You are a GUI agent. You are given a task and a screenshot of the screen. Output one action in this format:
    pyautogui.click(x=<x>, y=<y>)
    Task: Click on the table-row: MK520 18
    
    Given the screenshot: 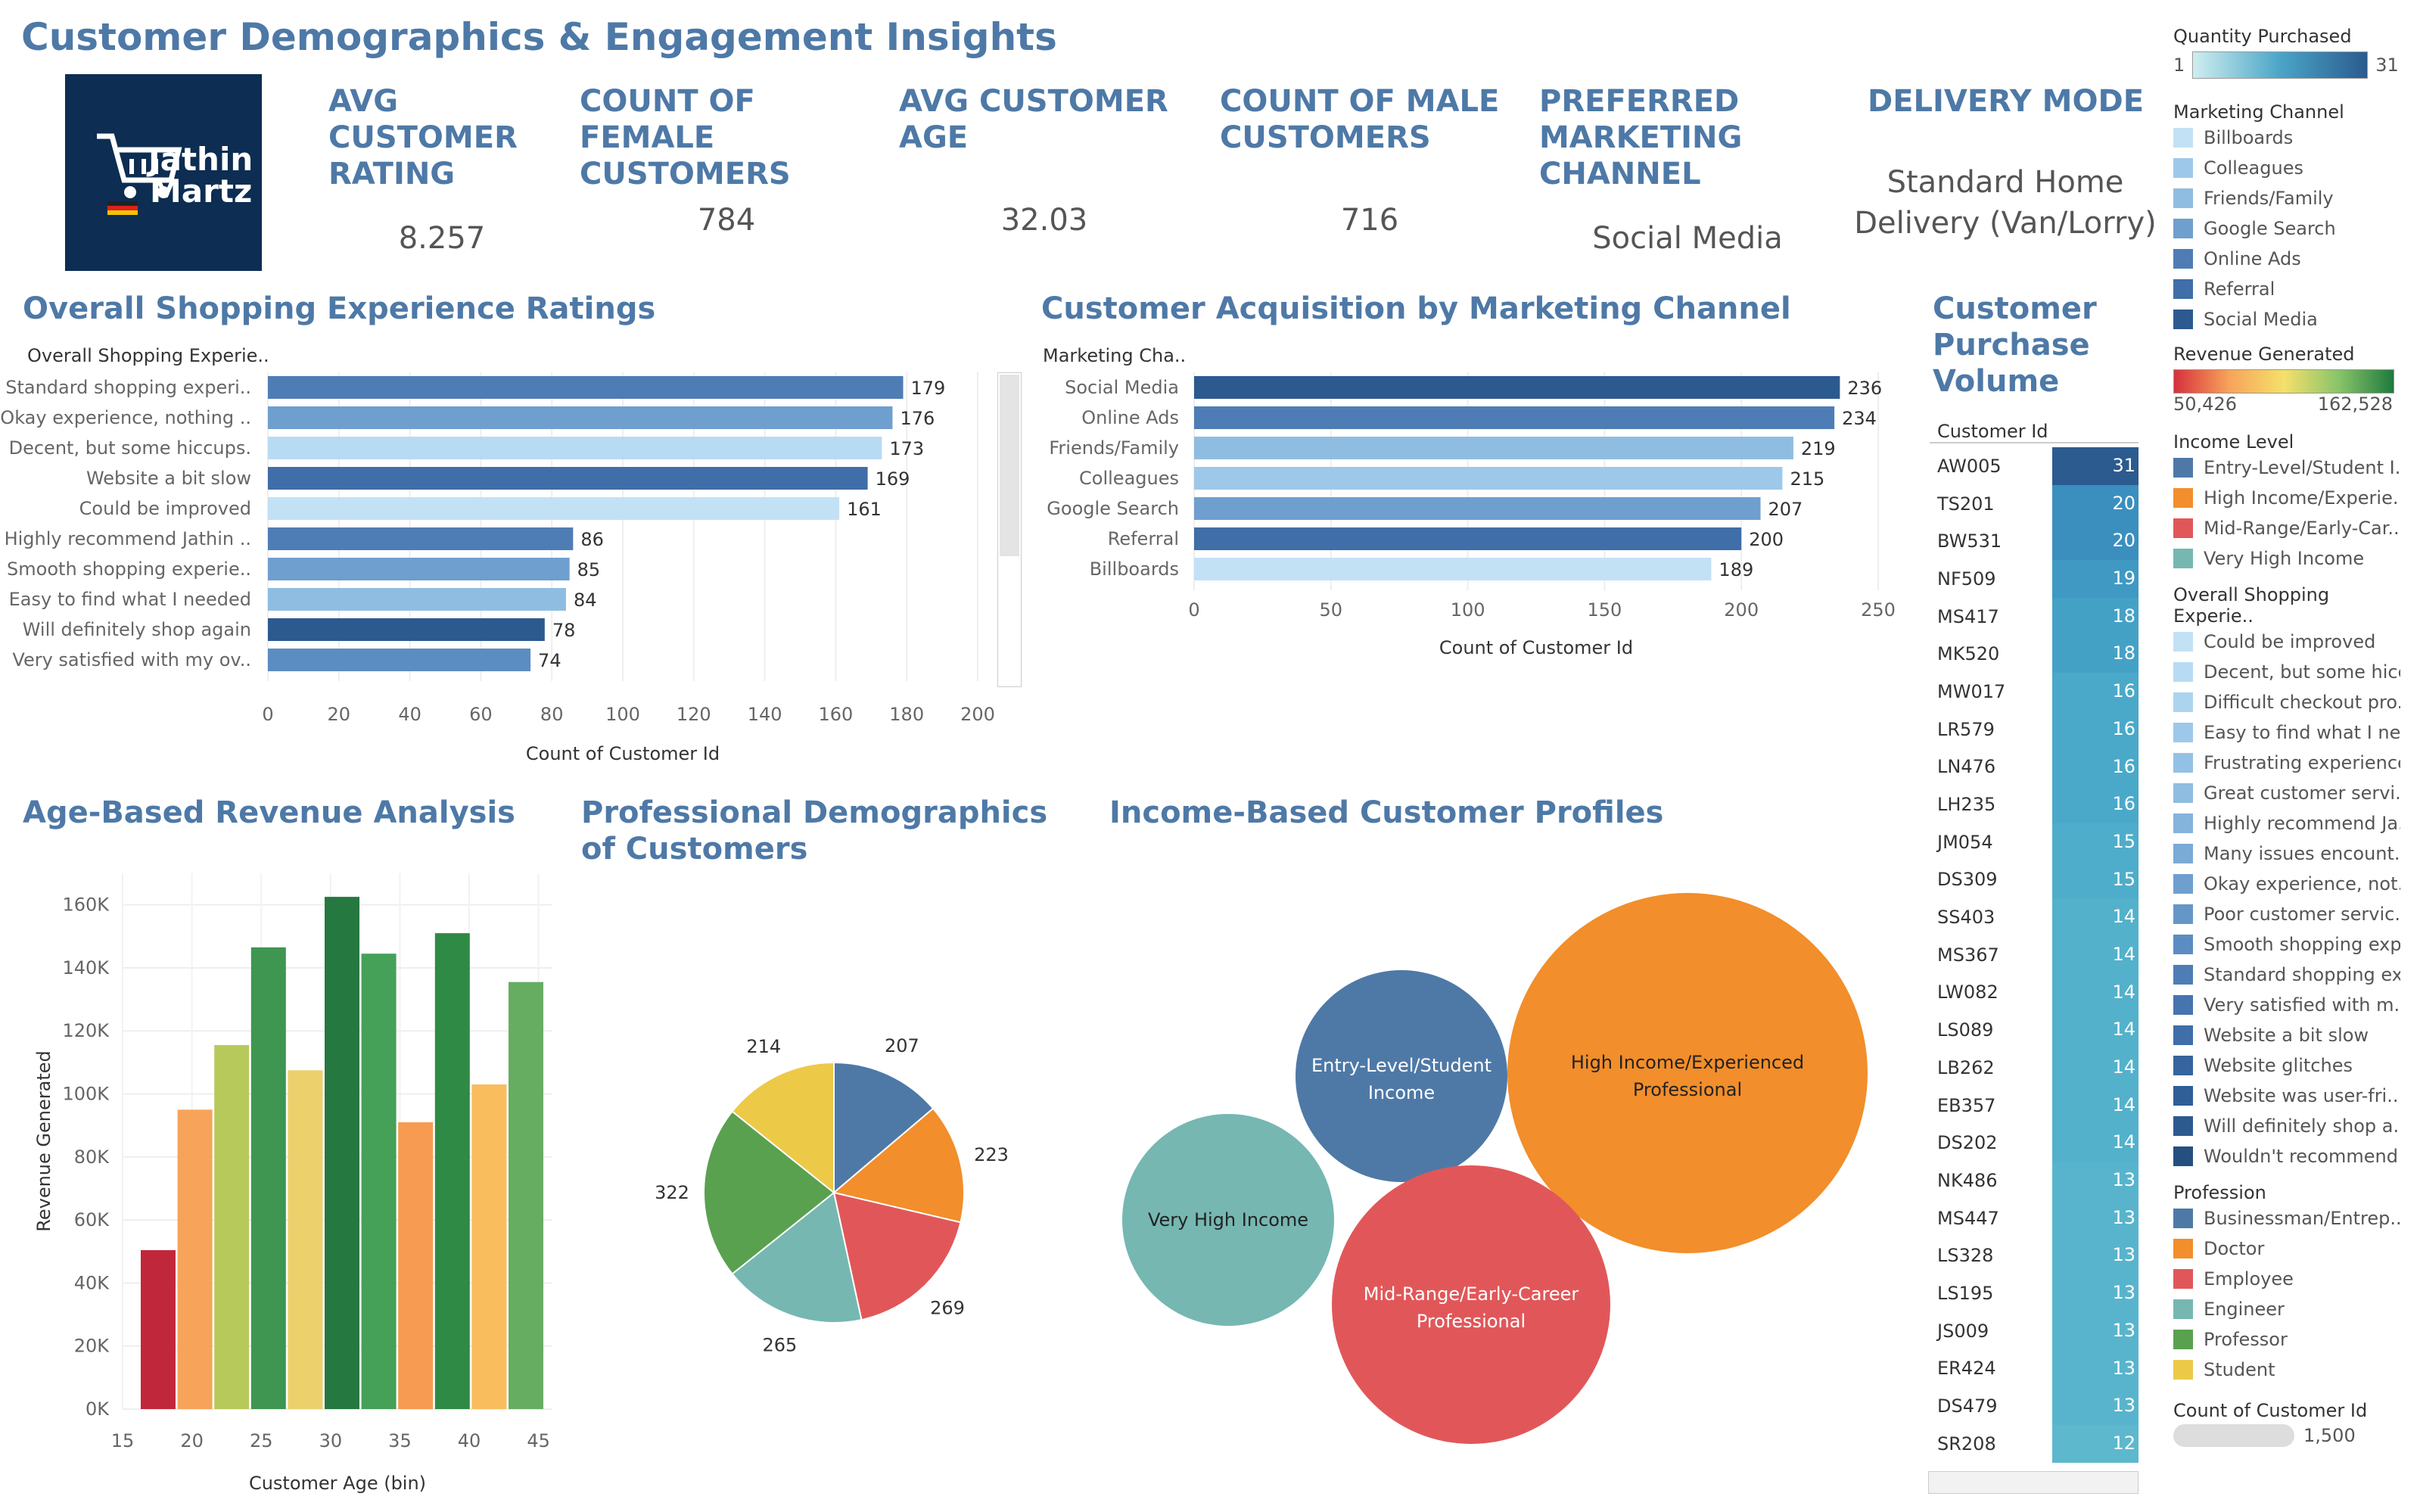 What is the action you would take?
    pyautogui.click(x=2036, y=654)
    